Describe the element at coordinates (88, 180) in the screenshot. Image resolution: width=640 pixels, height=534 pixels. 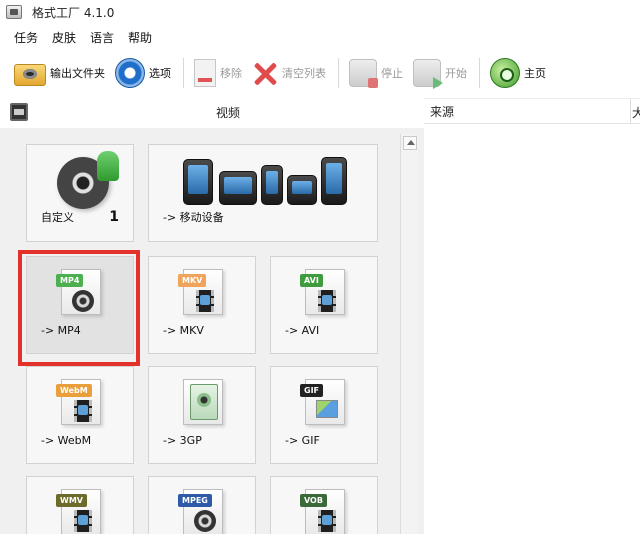
I see `custom-reel-icon` at that location.